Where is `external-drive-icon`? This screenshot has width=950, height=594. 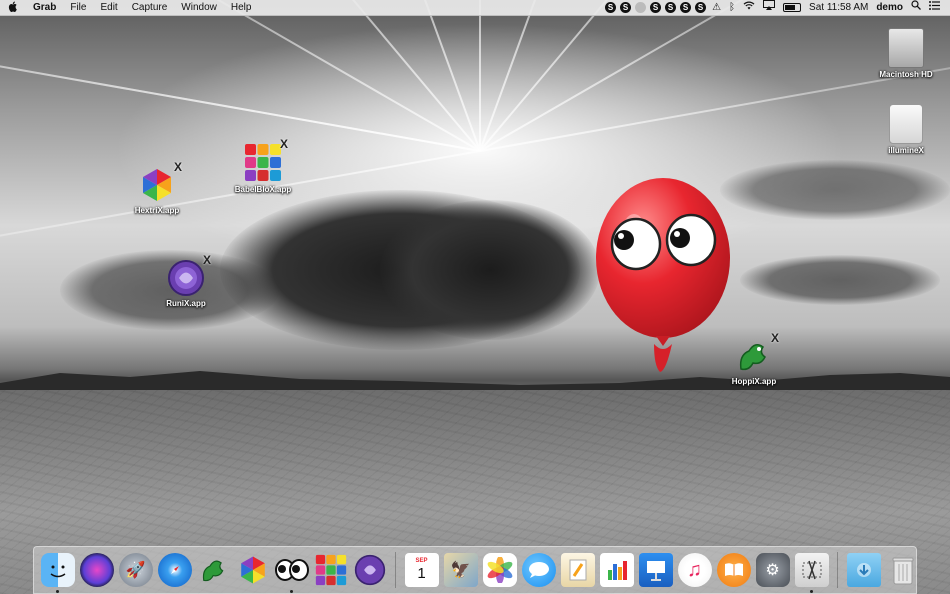
external-drive-icon is located at coordinates (906, 124).